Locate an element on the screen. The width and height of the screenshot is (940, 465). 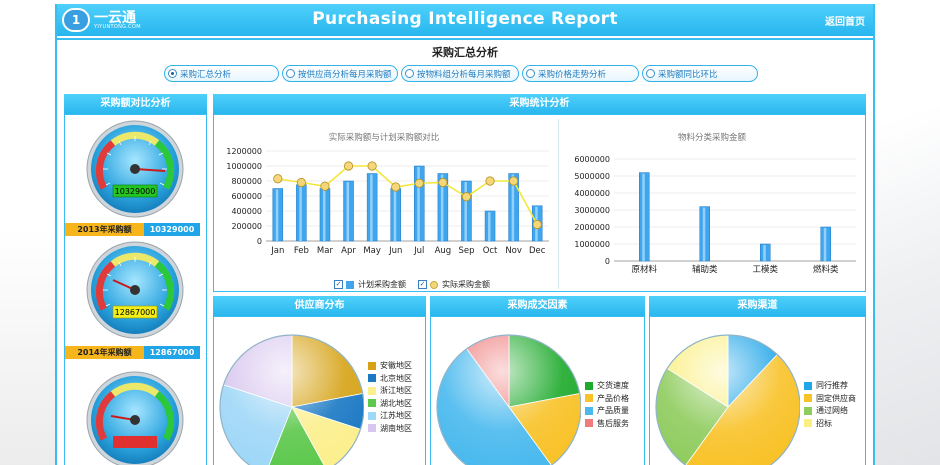
tab-label: 按供应商分析每月采购额 is located at coordinates (345, 74).